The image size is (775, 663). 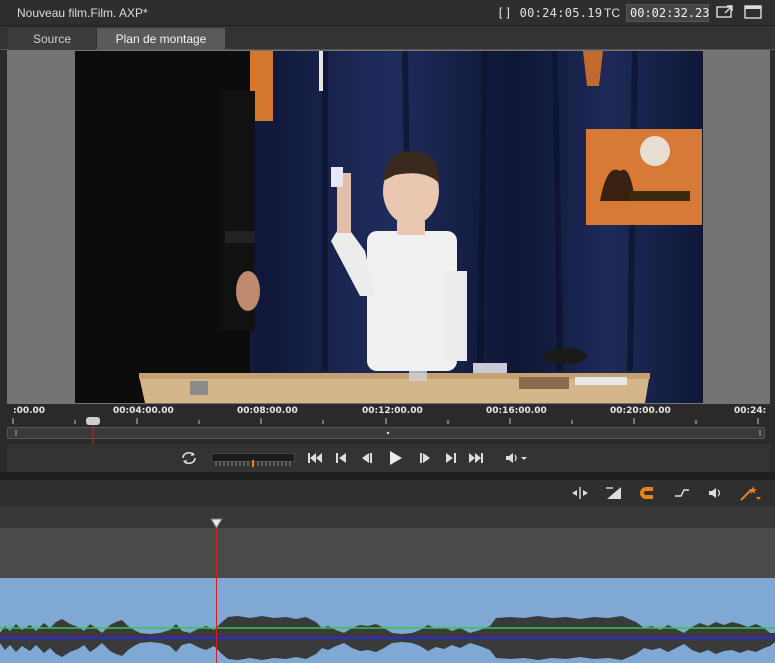 I want to click on ruler-label: 00:24:, so click(x=750, y=411).